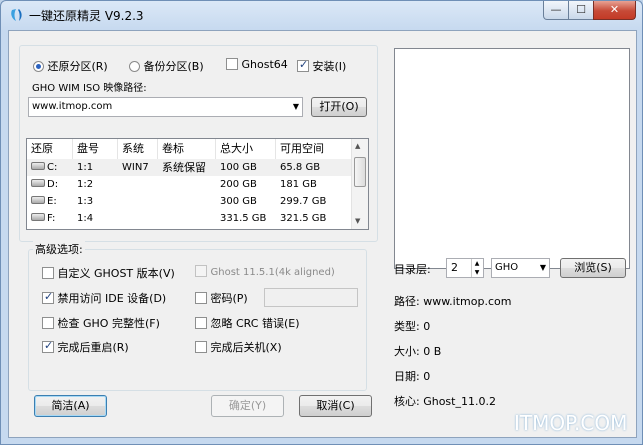 This screenshot has height=445, width=643. I want to click on image-path-value: www.itmop.com, so click(72, 106).